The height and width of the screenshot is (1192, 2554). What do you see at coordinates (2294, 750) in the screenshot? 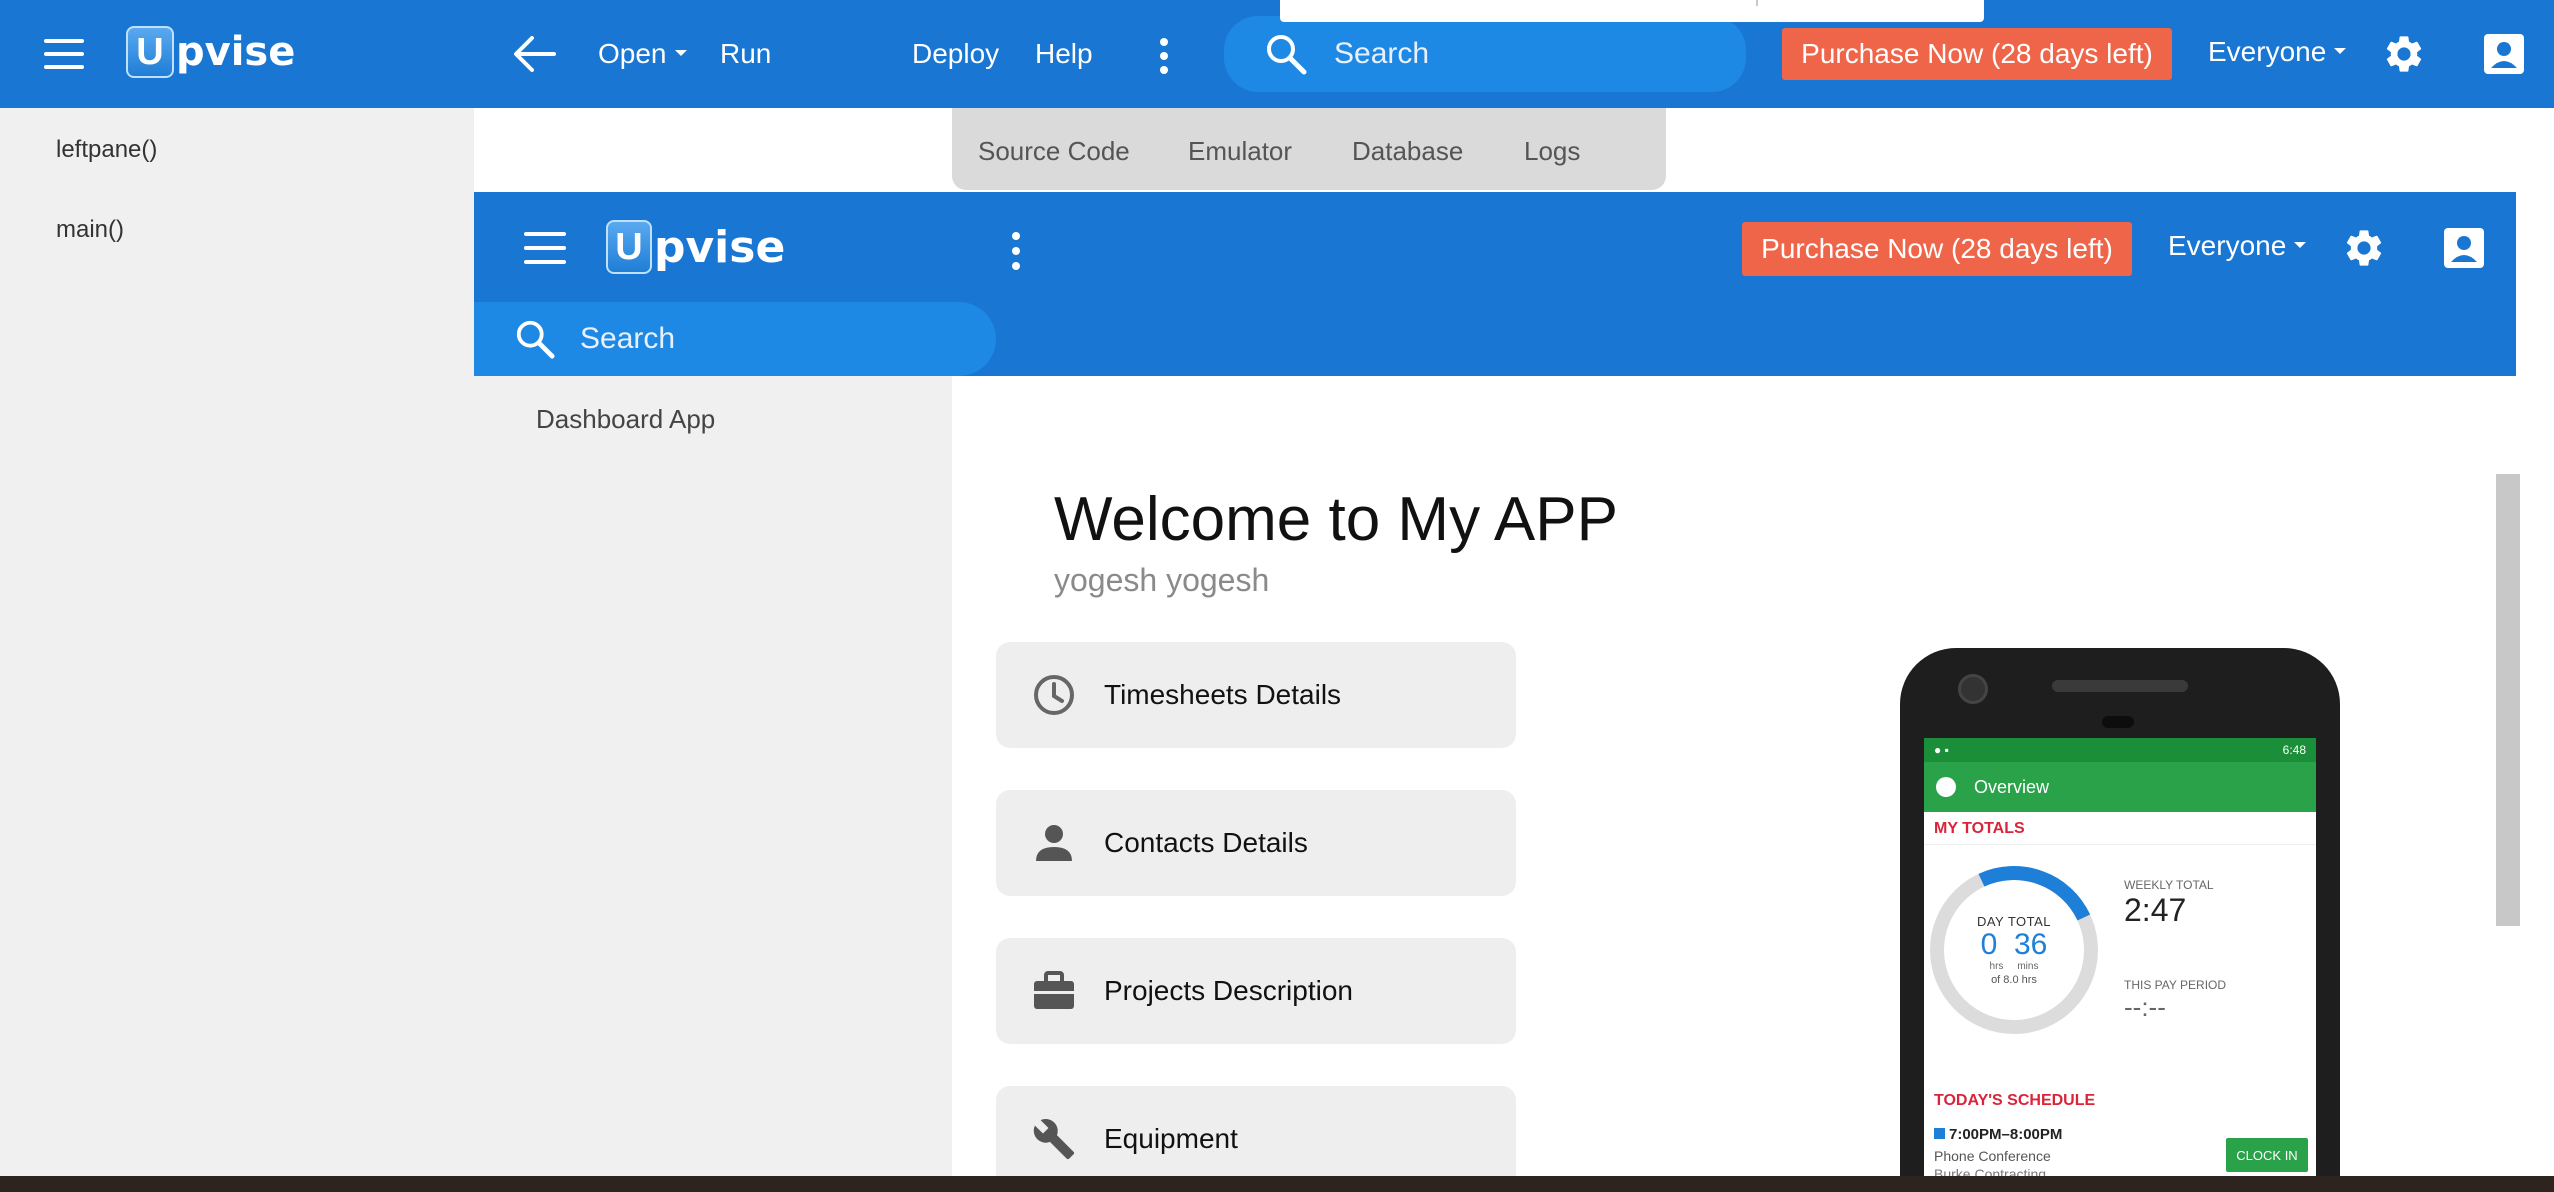
I see `status-time: 6:48` at bounding box center [2294, 750].